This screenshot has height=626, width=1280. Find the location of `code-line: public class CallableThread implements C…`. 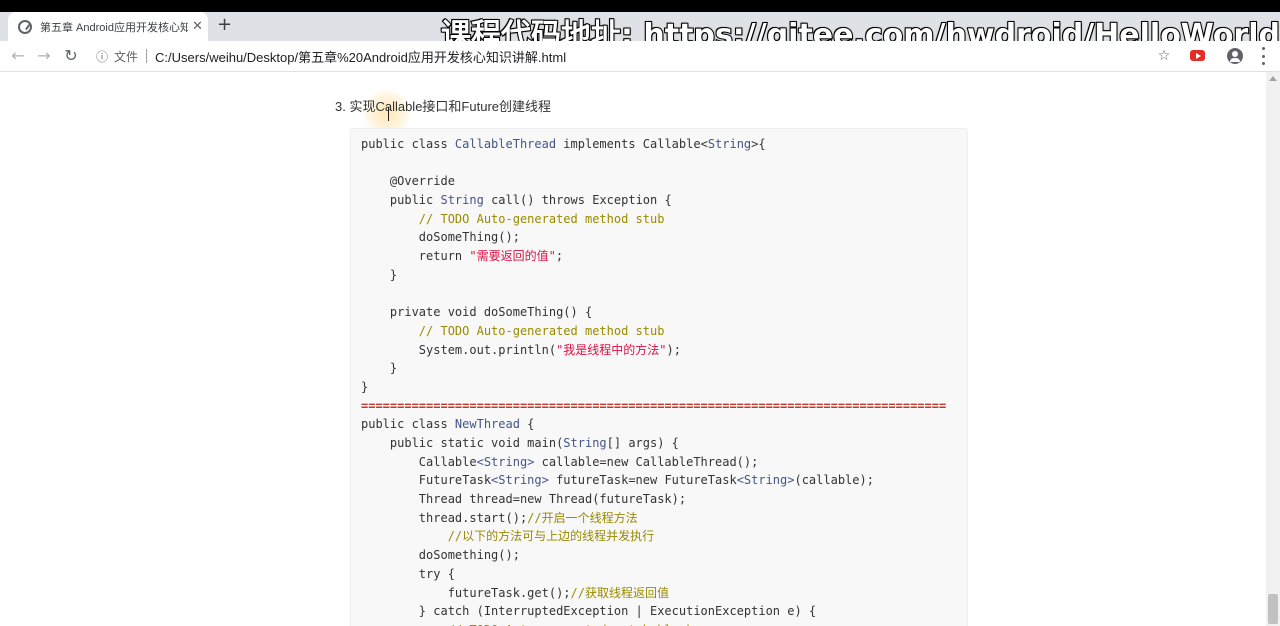

code-line: public class CallableThread implements C… is located at coordinates (653, 144).